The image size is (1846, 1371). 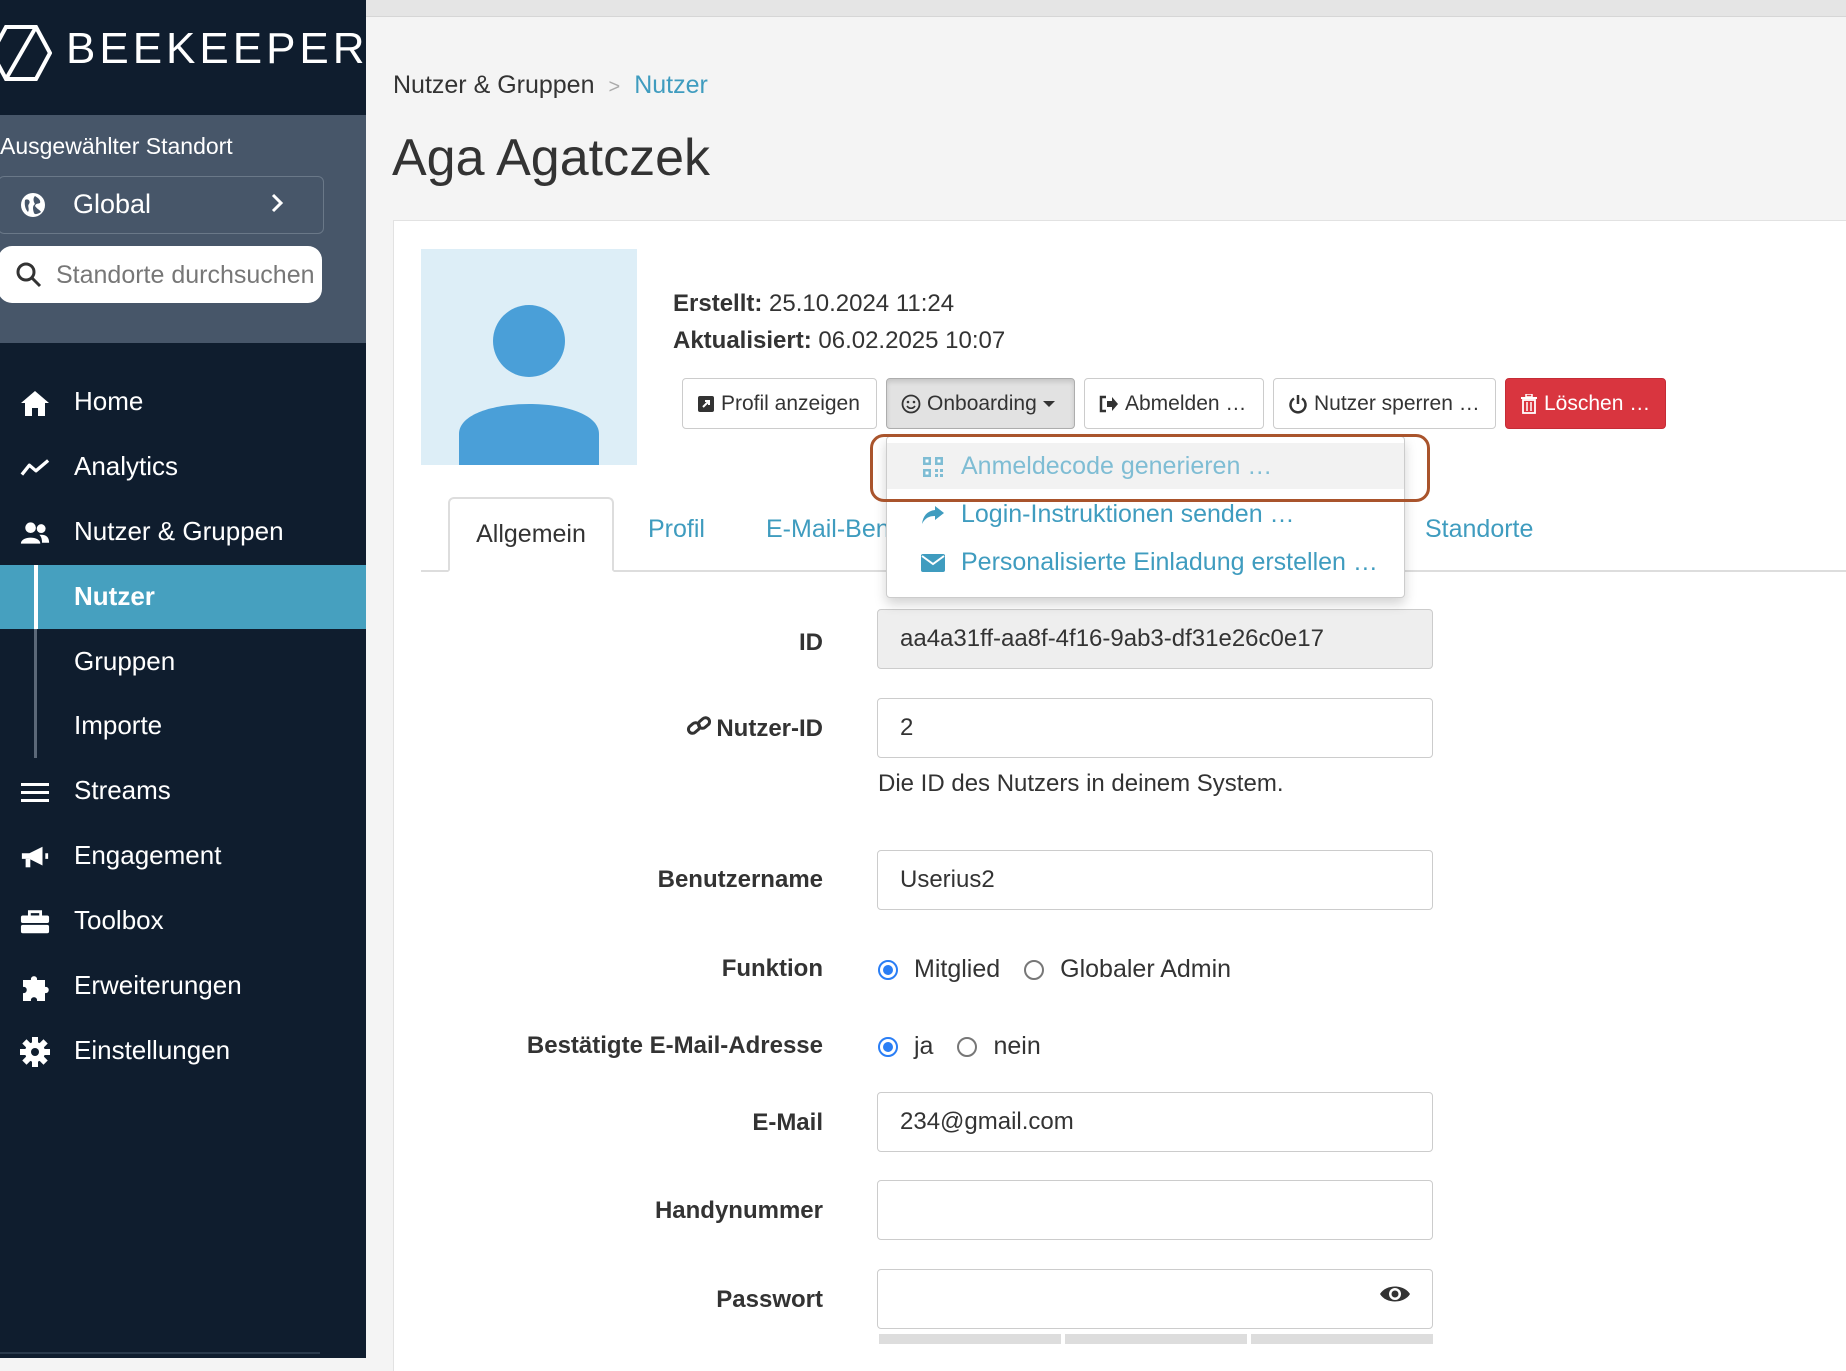 What do you see at coordinates (160, 1353) in the screenshot?
I see `sidebar-divider` at bounding box center [160, 1353].